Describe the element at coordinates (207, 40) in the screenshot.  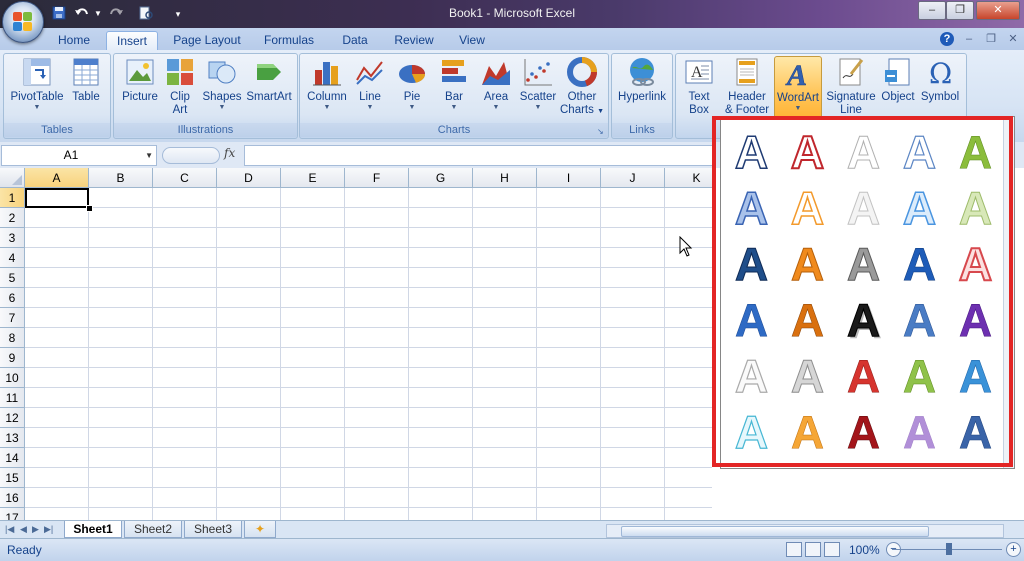
I see `tab-page-layout: Page Layout` at that location.